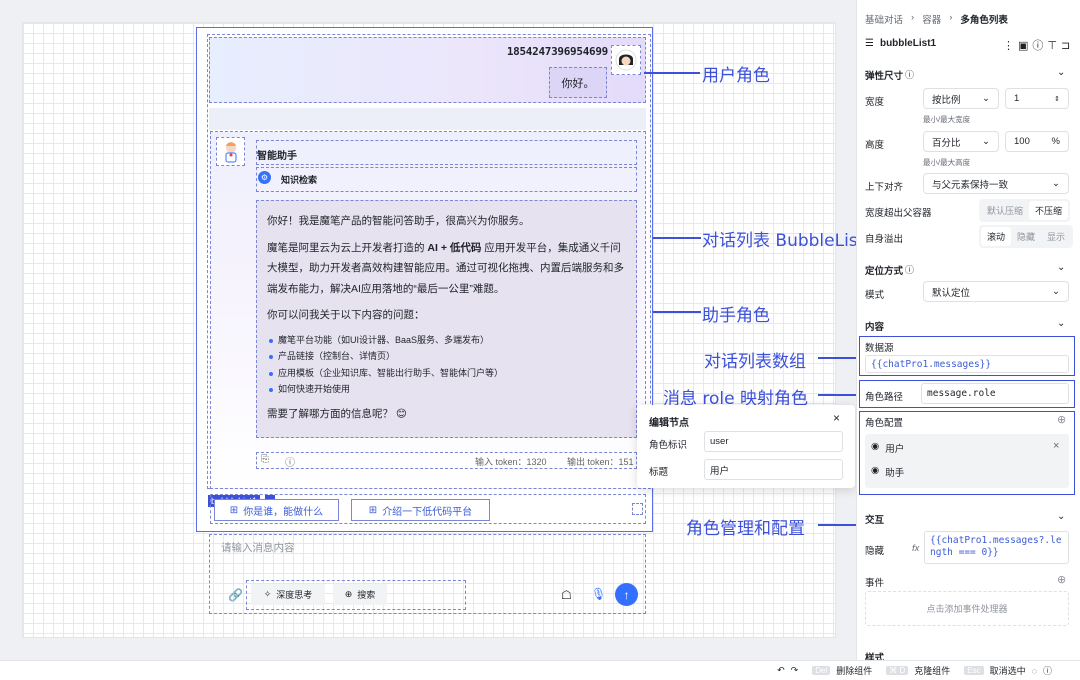  I want to click on breadcrumb: 基础对话 › 容器 › 多角色列表, so click(936, 19).